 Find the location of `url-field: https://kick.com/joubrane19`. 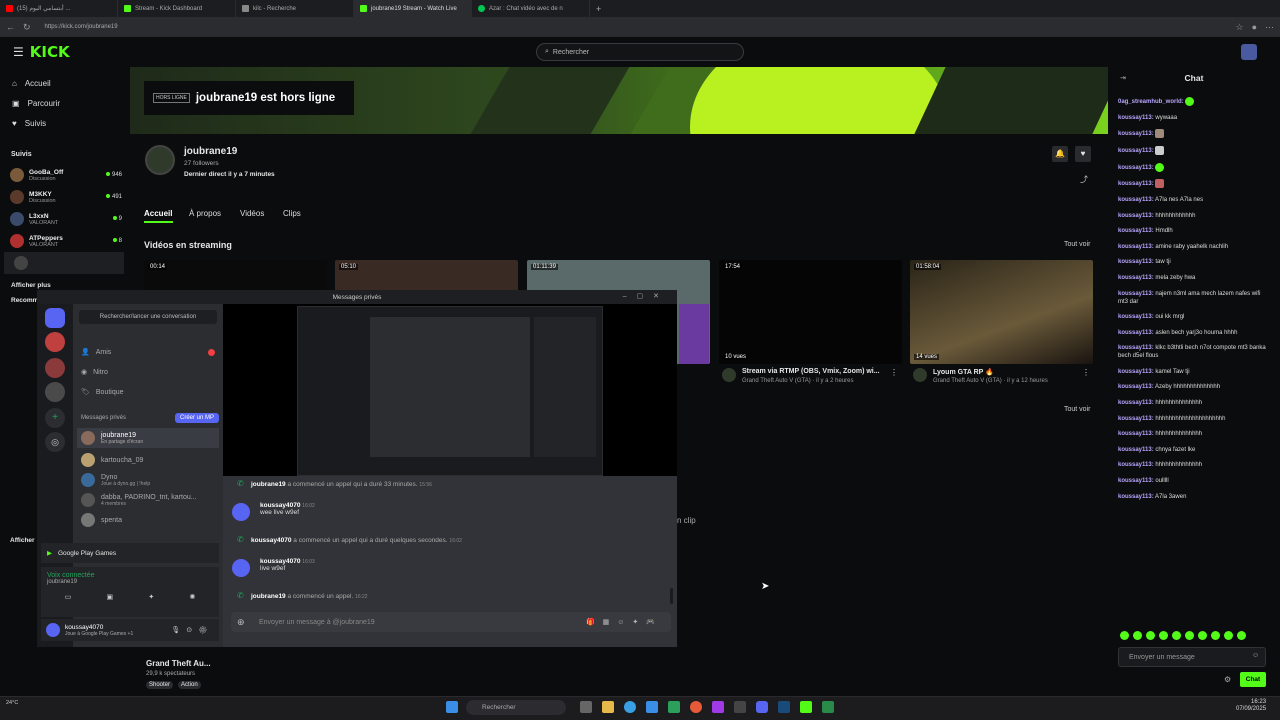

url-field: https://kick.com/joubrane19 is located at coordinates (636, 27).